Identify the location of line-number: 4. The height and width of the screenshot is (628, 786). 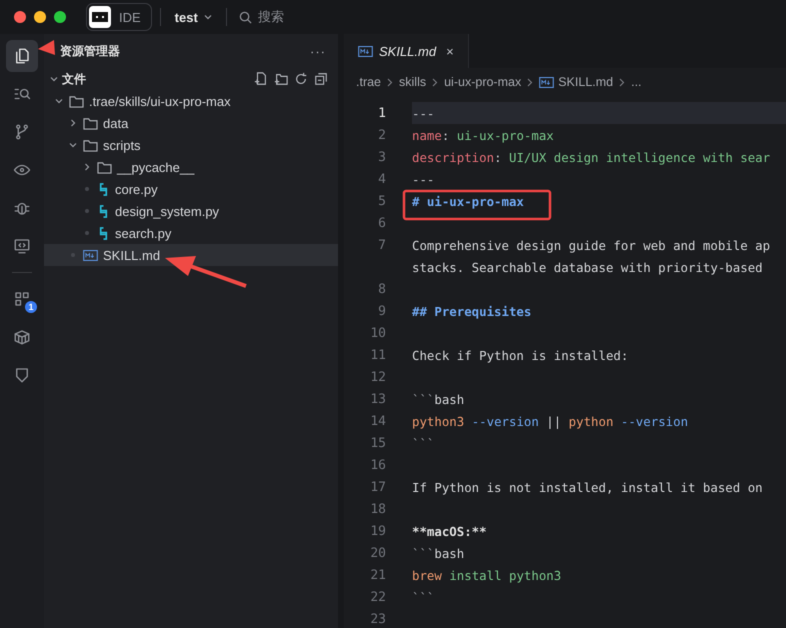
(381, 179).